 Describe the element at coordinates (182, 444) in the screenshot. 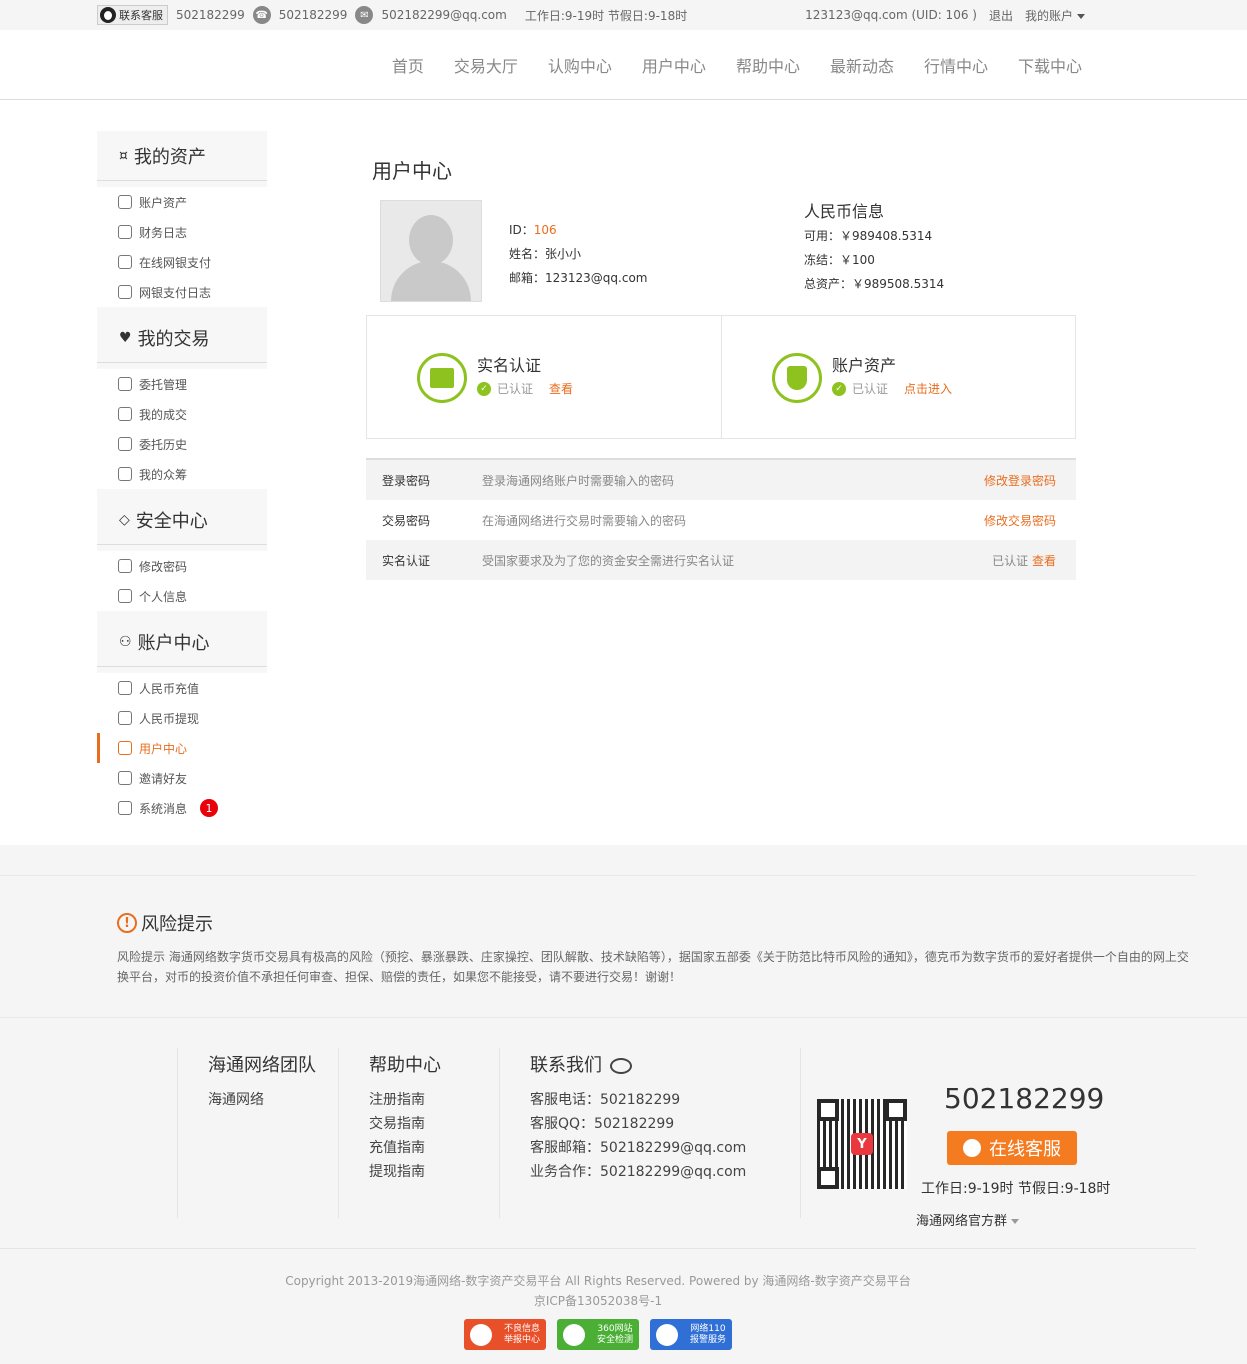

I see `sidebar-item: 委托历史` at that location.